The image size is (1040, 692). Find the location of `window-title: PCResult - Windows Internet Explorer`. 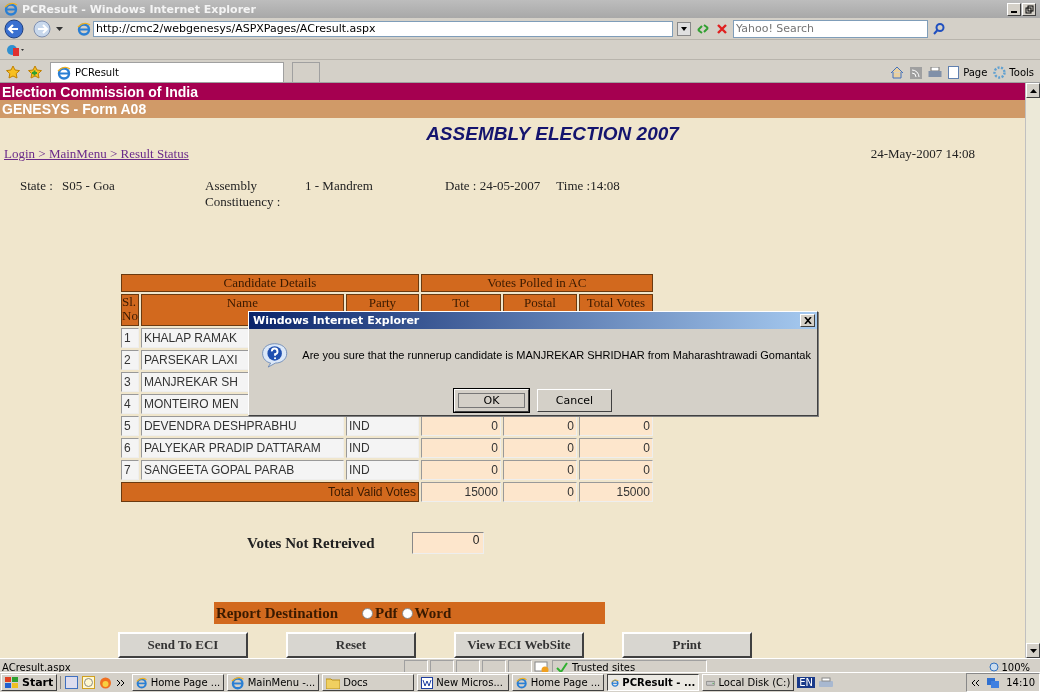

window-title: PCResult - Windows Internet Explorer is located at coordinates (139, 9).